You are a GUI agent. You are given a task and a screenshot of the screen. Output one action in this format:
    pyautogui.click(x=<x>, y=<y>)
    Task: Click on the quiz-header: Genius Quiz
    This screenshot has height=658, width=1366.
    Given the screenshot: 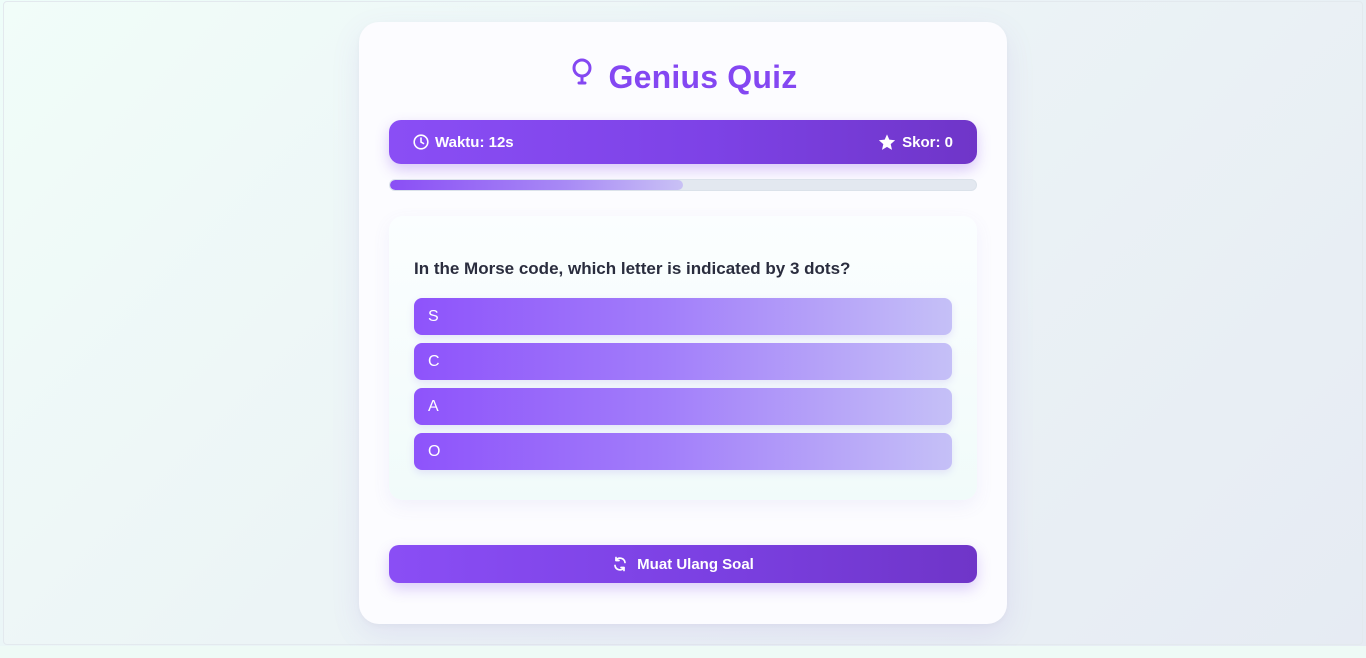 What is the action you would take?
    pyautogui.click(x=683, y=77)
    